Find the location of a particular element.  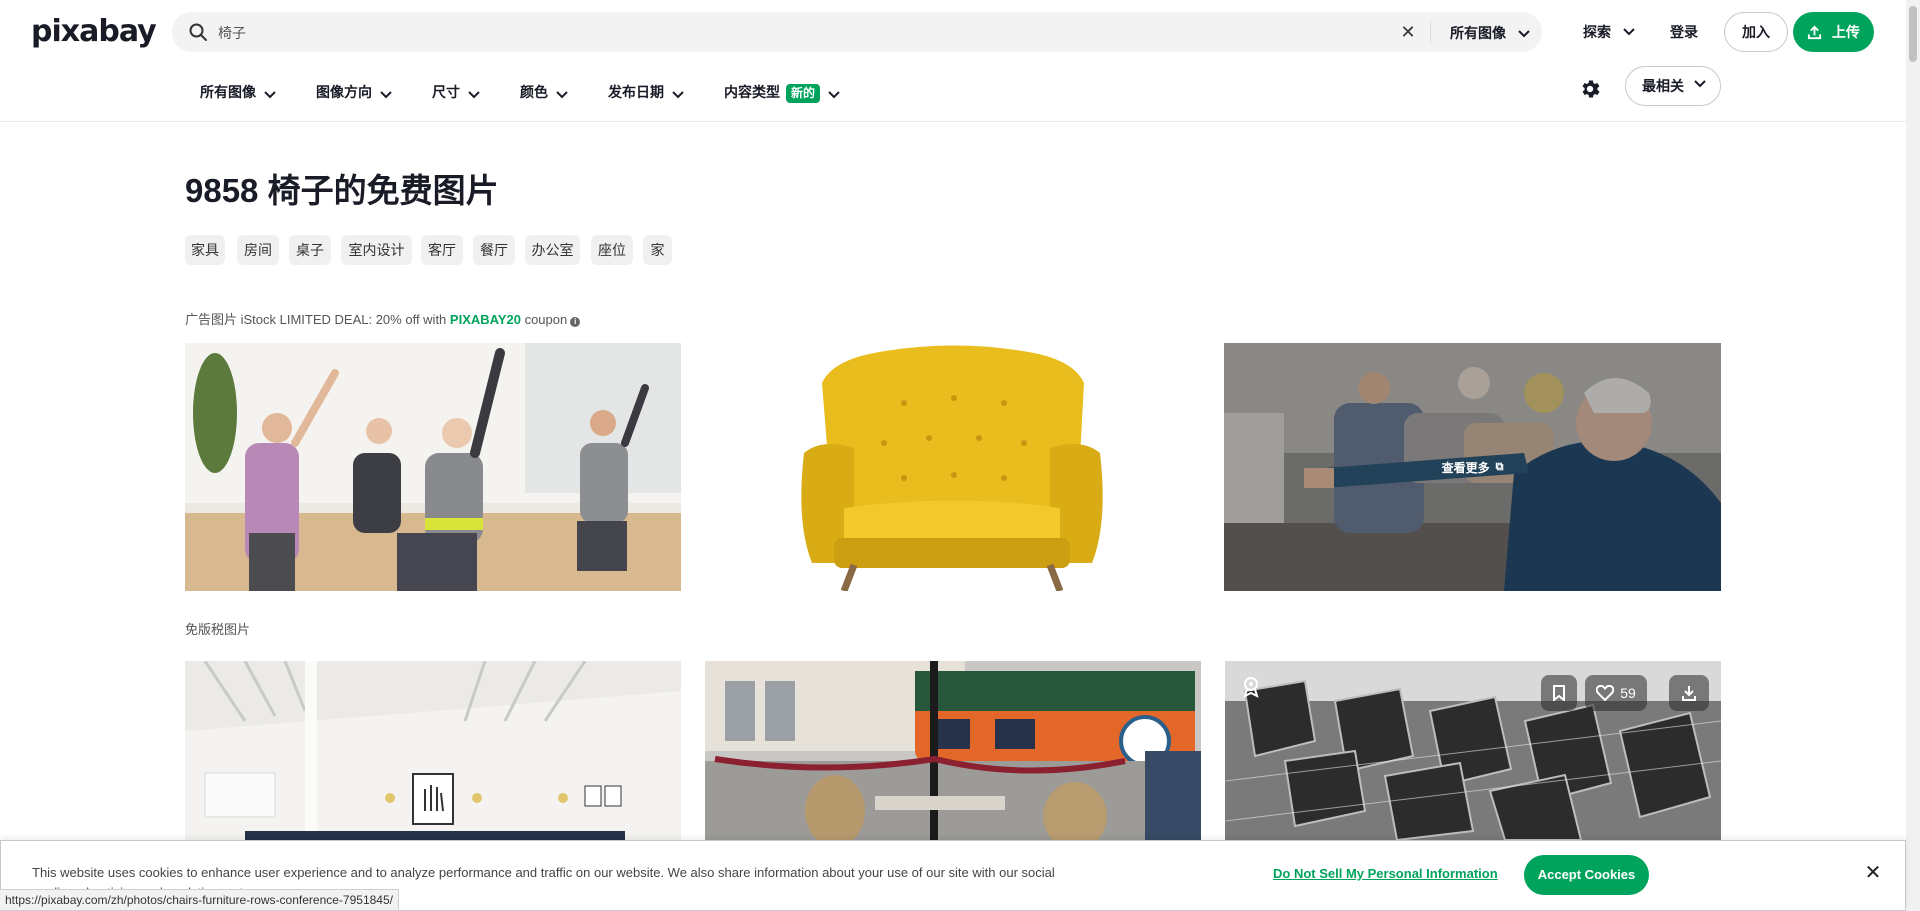

upload-icon is located at coordinates (1814, 32).